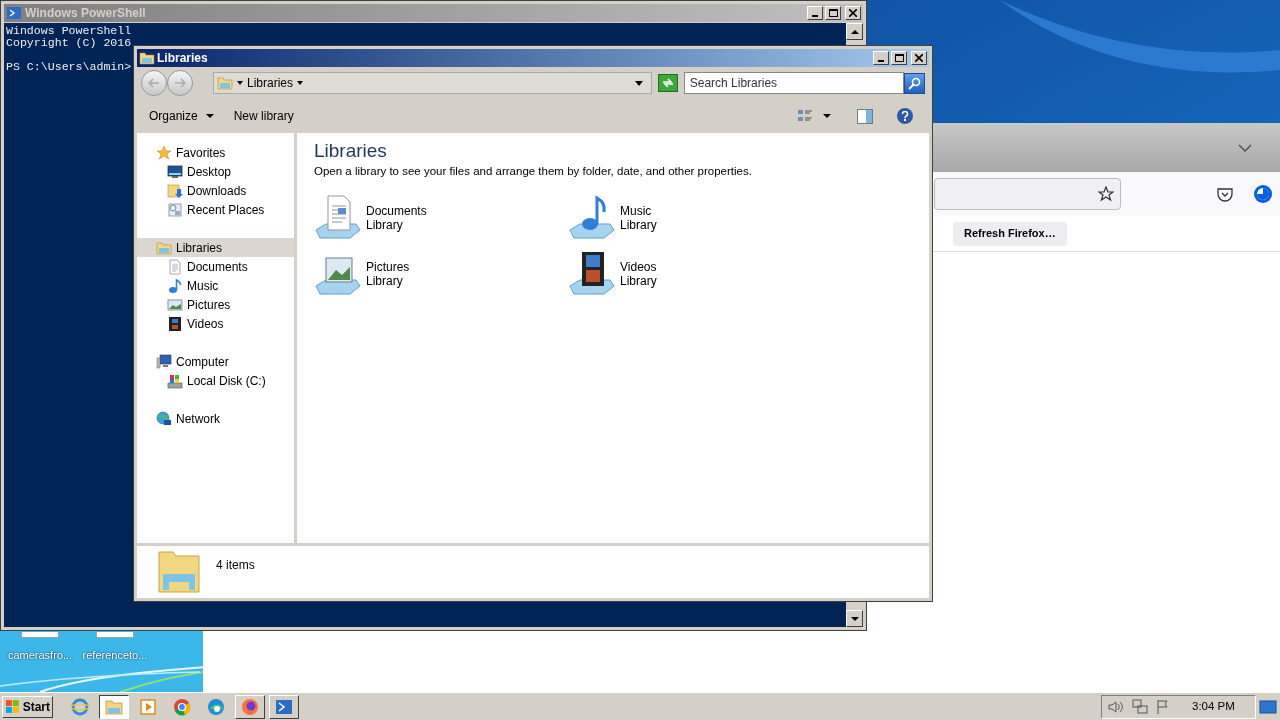  What do you see at coordinates (854, 31) in the screenshot?
I see `scroll-up-button` at bounding box center [854, 31].